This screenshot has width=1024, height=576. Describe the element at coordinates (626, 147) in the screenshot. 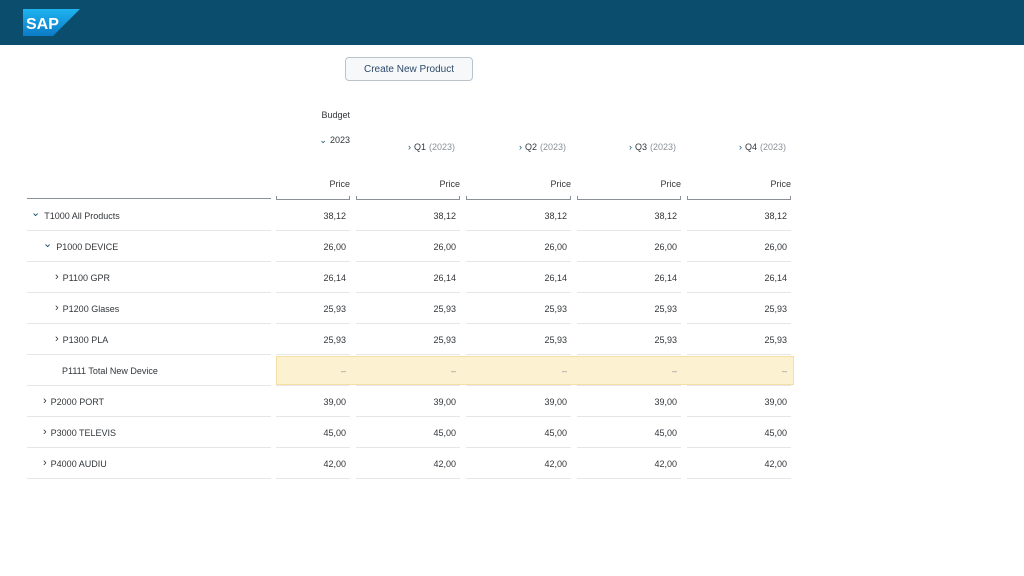

I see `quarter-header-q3: › Q3 (2023)` at that location.